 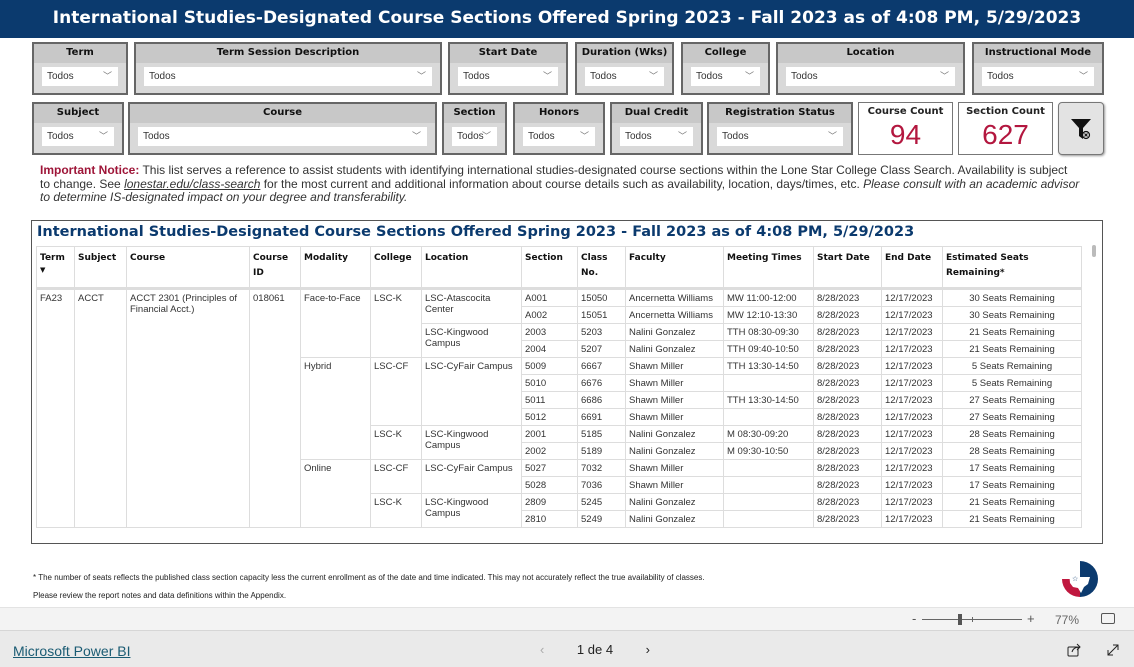 What do you see at coordinates (768, 366) in the screenshot?
I see `table-cell-meeting-times: TTH 13:30-14:50` at bounding box center [768, 366].